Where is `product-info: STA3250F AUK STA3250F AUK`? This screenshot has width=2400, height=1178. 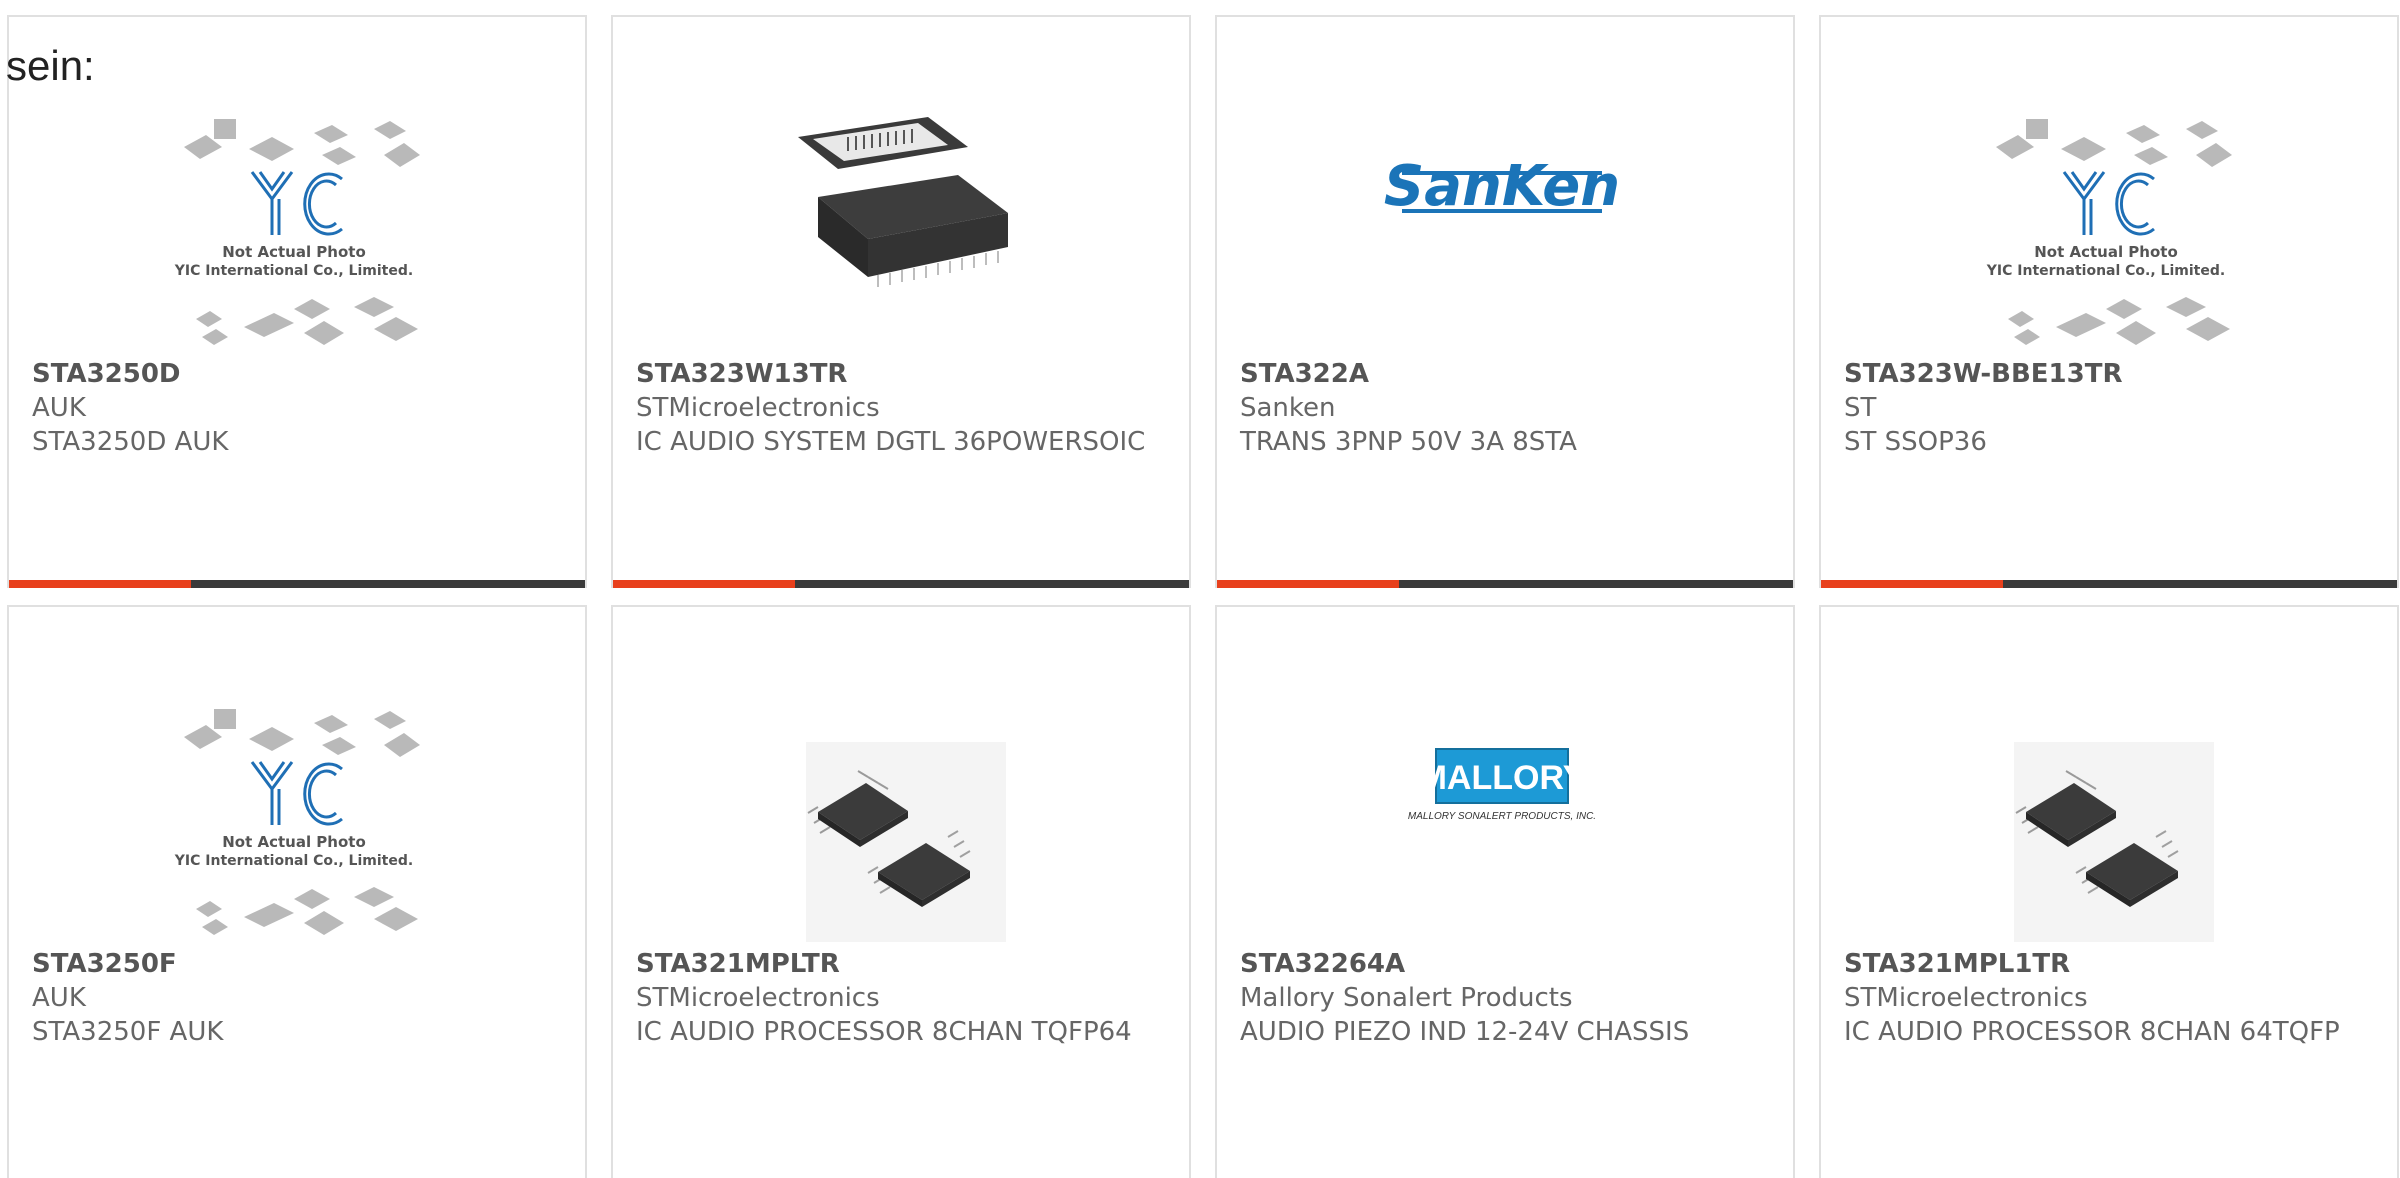
product-info: STA3250F AUK STA3250F AUK is located at coordinates (298, 998).